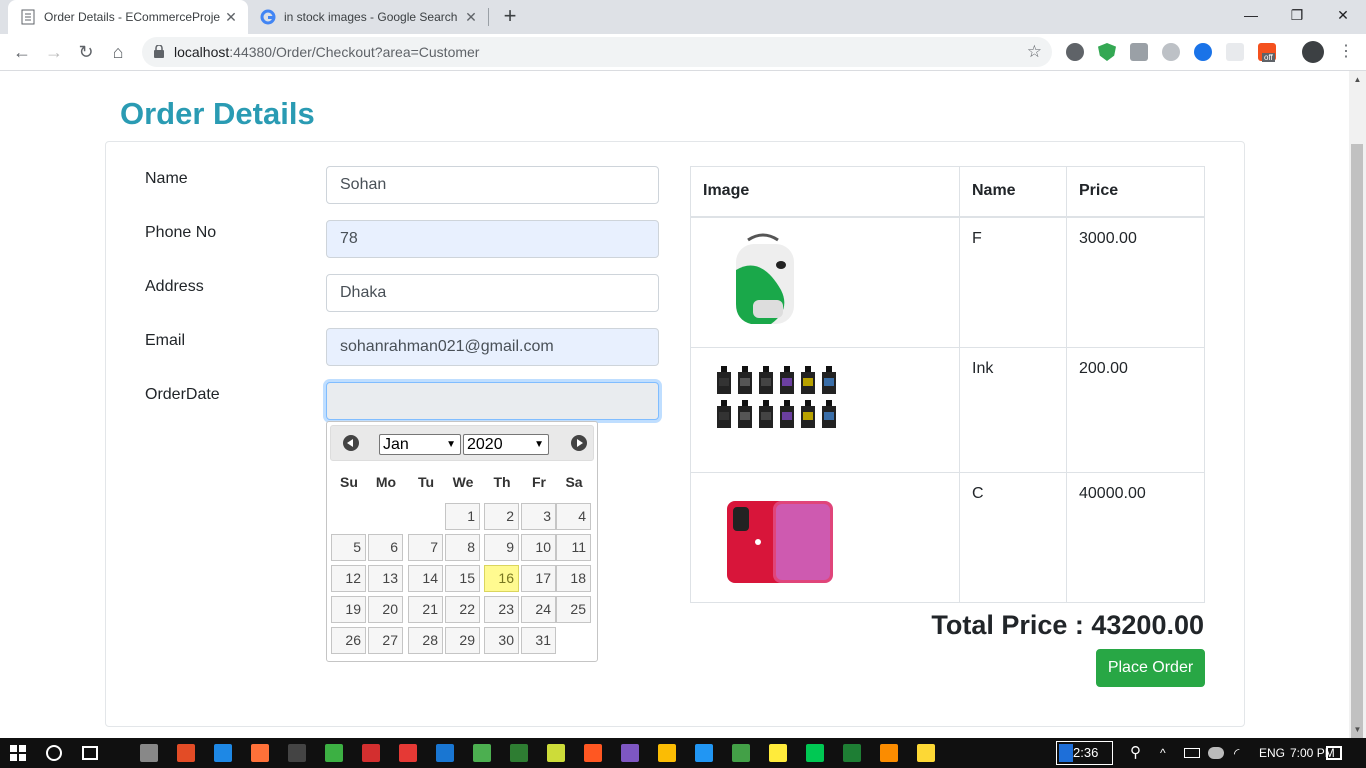  What do you see at coordinates (369, 17) in the screenshot?
I see `tab-google-search: in stock images - Google Search ✕` at bounding box center [369, 17].